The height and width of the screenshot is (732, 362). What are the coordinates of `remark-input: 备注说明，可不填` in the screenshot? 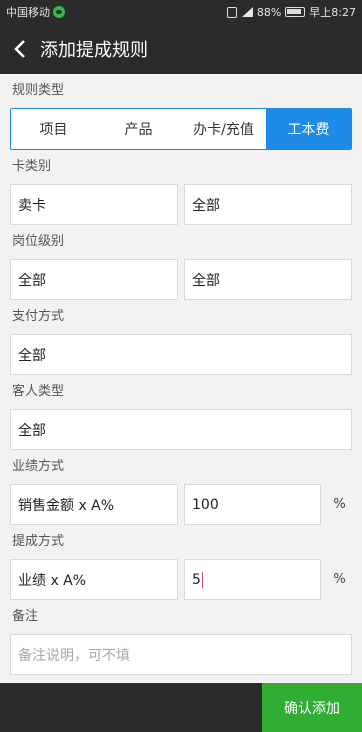 It's located at (181, 654).